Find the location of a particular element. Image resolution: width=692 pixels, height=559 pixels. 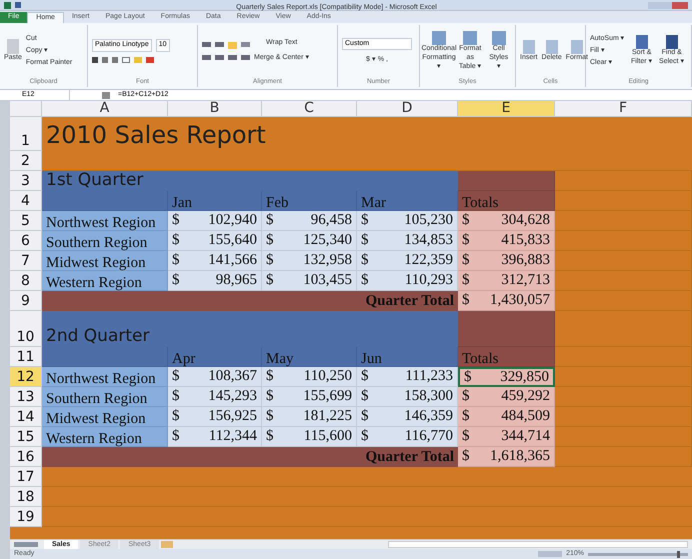

table-cell-text: $ 146,359 is located at coordinates (407, 416).